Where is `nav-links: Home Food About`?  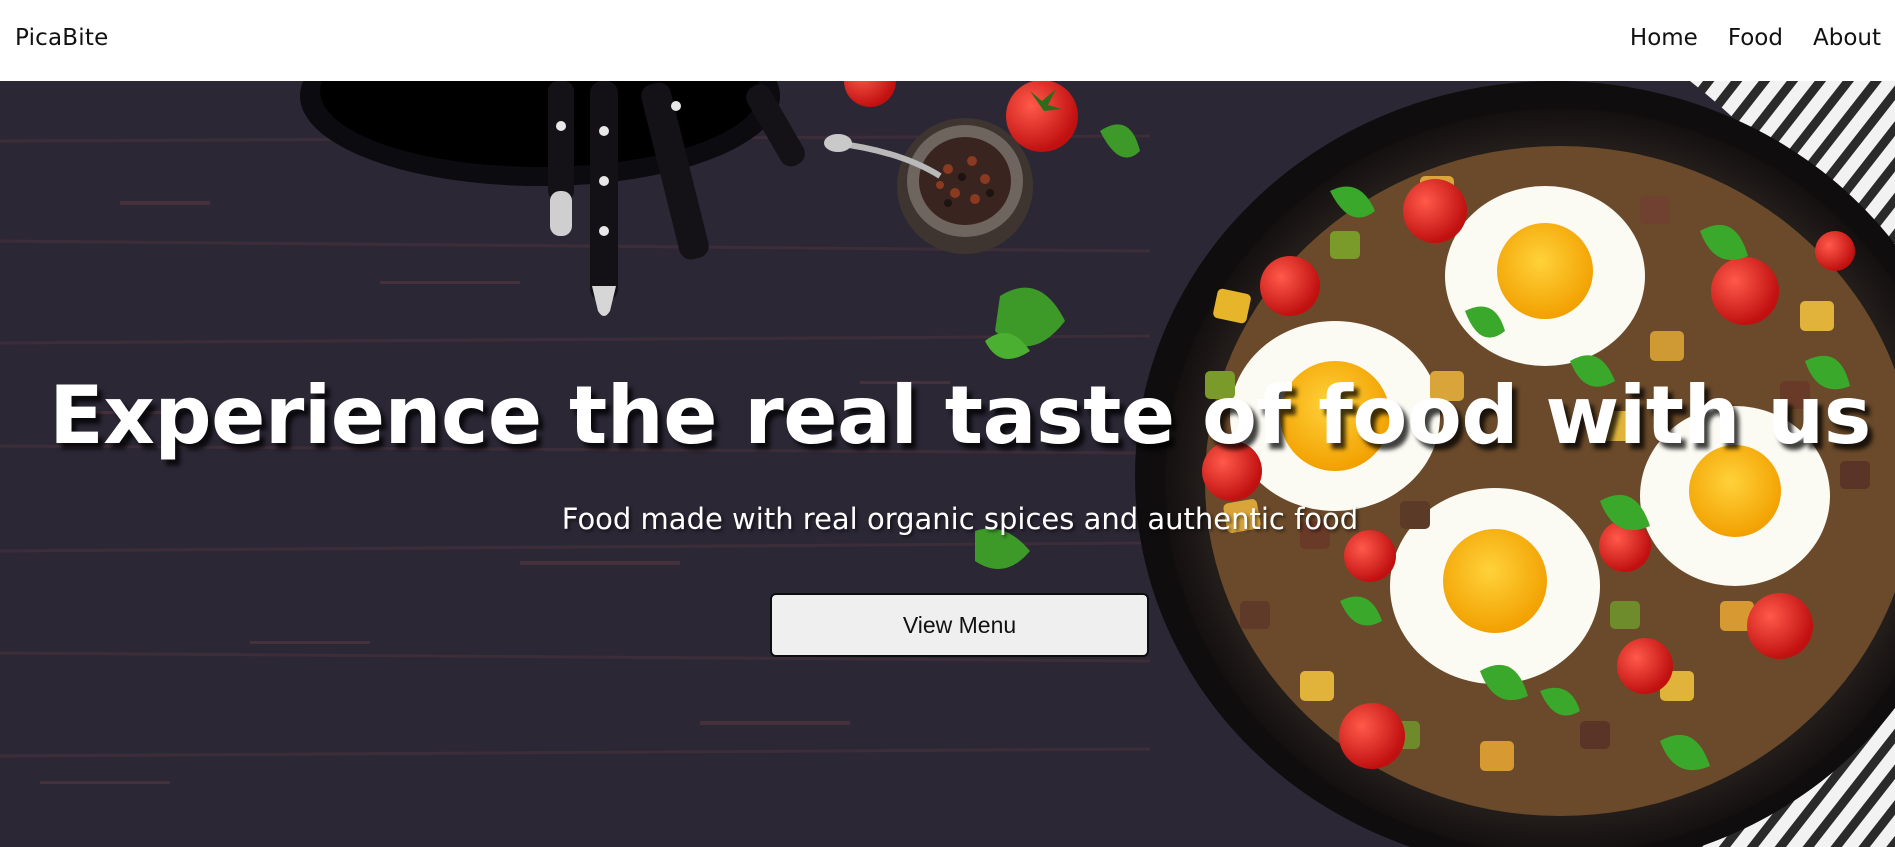 nav-links: Home Food About is located at coordinates (1755, 38).